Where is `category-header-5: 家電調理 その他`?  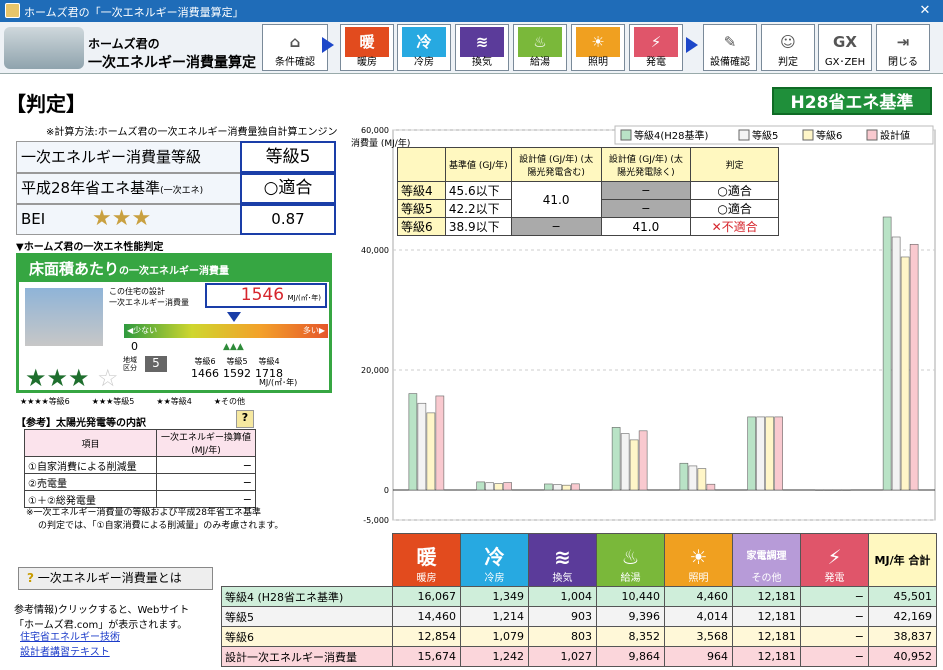
category-header-5: 家電調理 その他 is located at coordinates (766, 560).